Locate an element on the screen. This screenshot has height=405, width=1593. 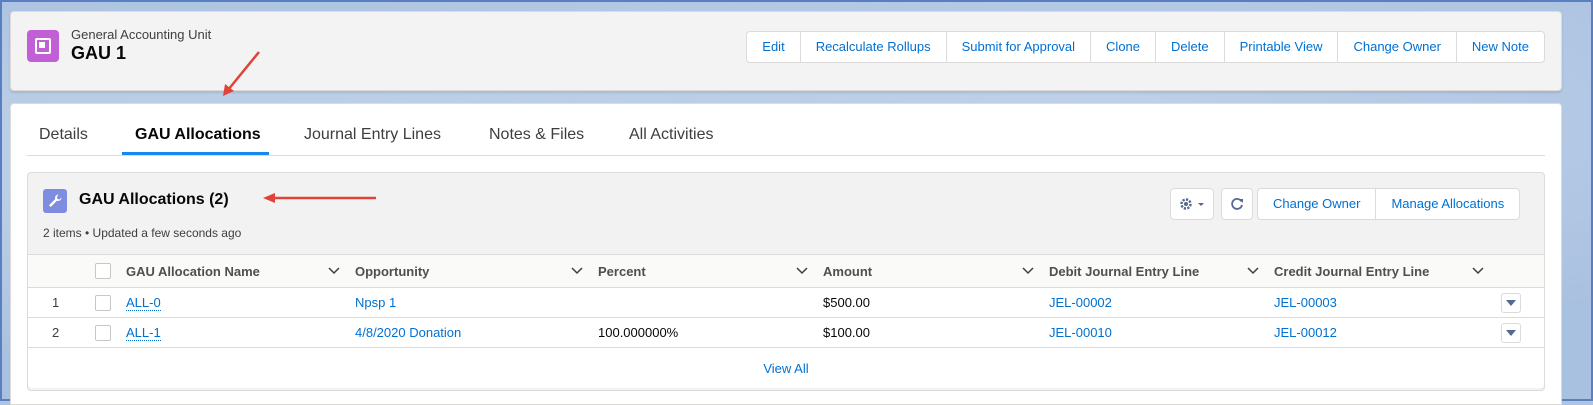
column-header-opportunity: Opportunity is located at coordinates (392, 271).